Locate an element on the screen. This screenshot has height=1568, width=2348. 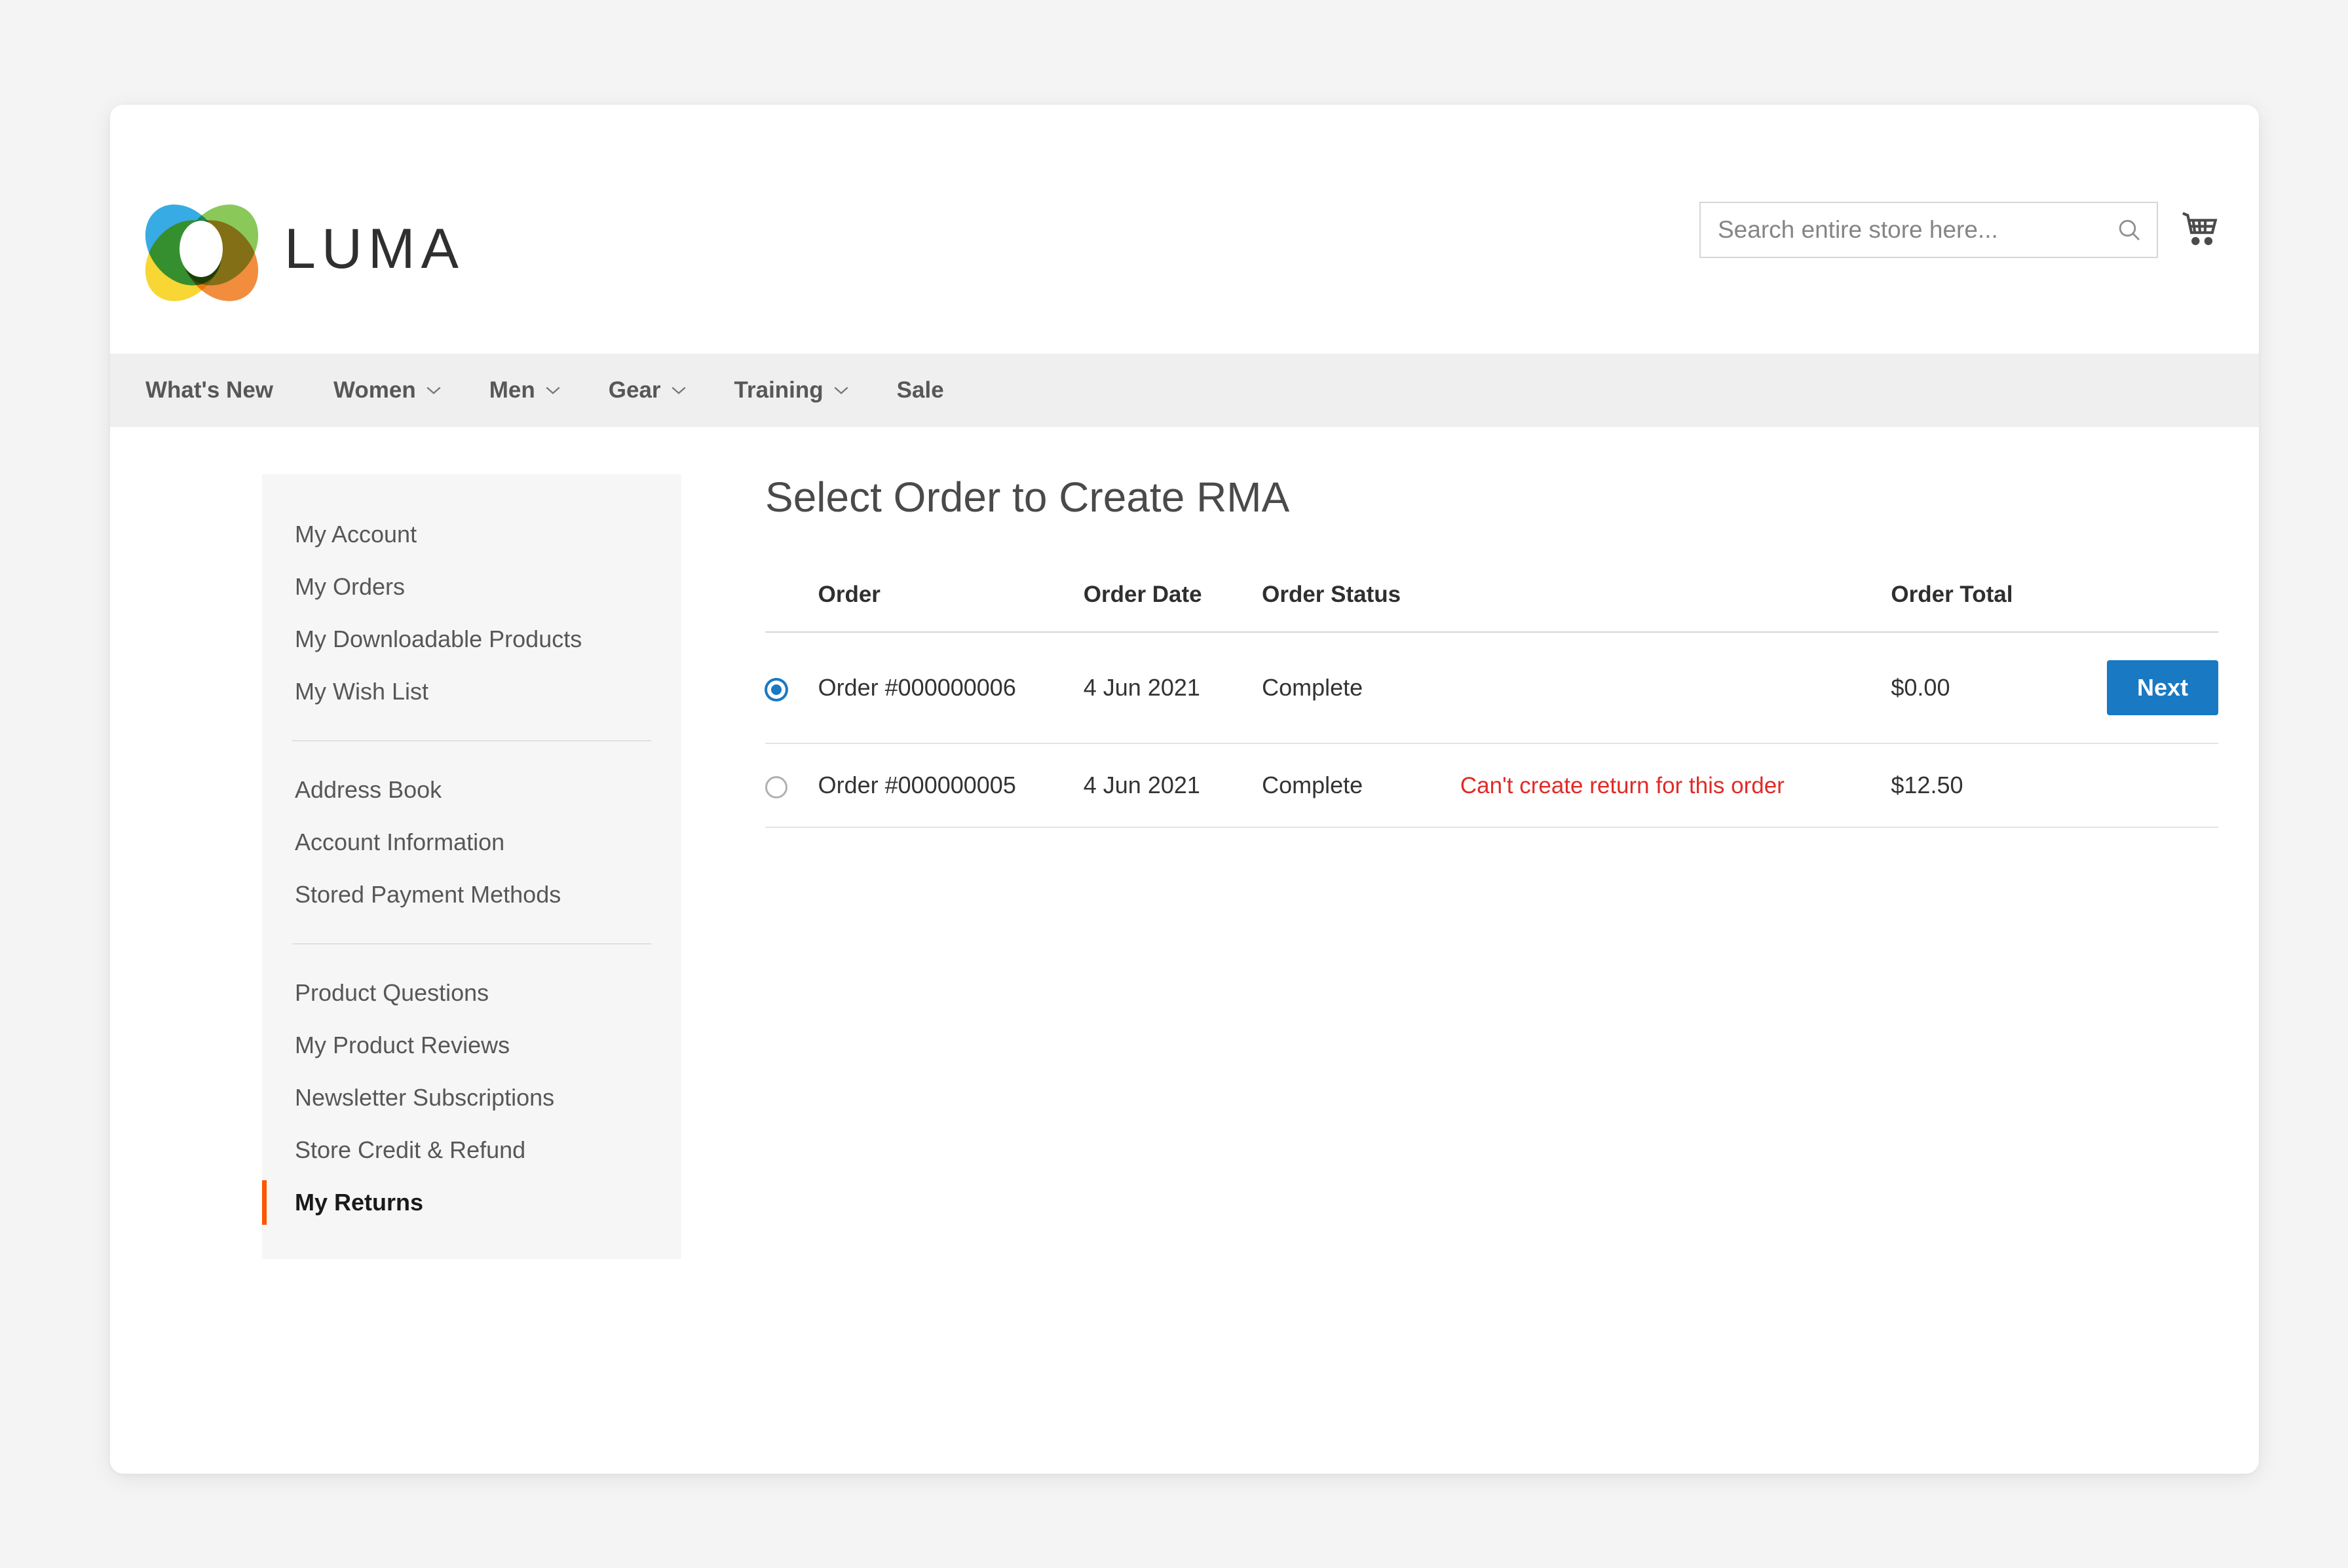
nav-item-women: Women is located at coordinates (388, 390).